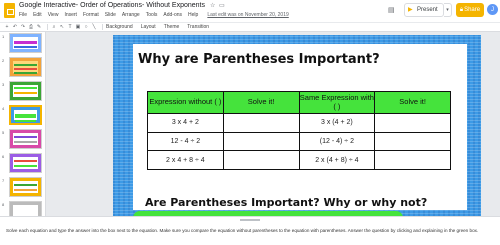  Describe the element at coordinates (337, 141) in the screenshot. I see `expression-with-parentheses-cell: (12 - 4) ÷ 2` at that location.